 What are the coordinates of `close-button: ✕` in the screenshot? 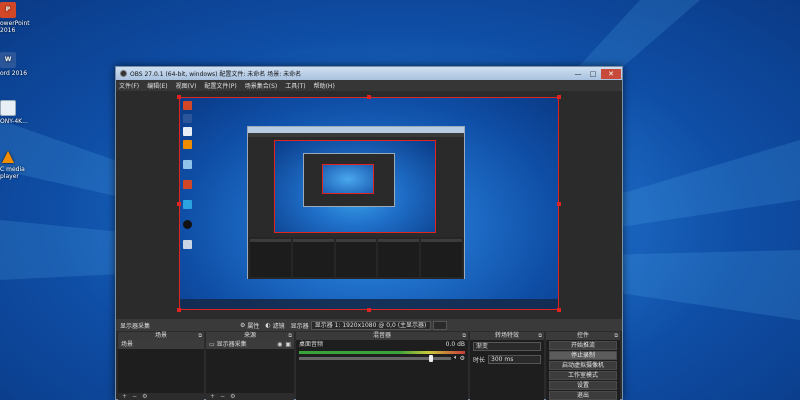 It's located at (611, 73).